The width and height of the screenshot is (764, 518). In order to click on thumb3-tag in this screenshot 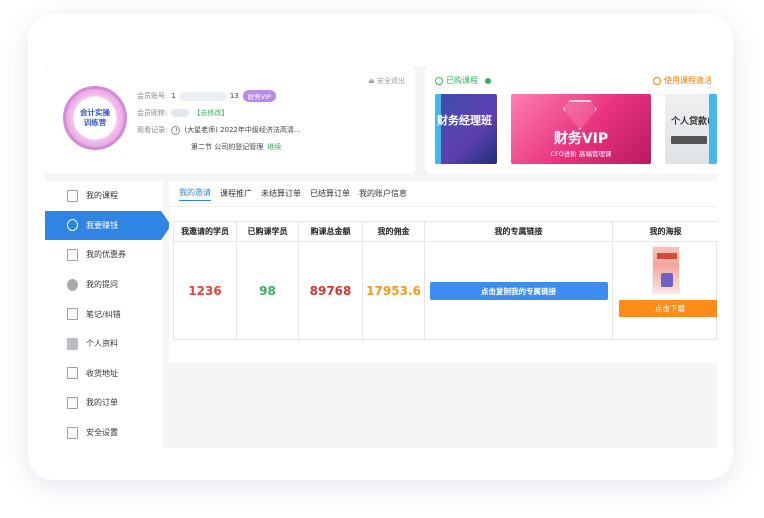, I will do `click(689, 140)`.